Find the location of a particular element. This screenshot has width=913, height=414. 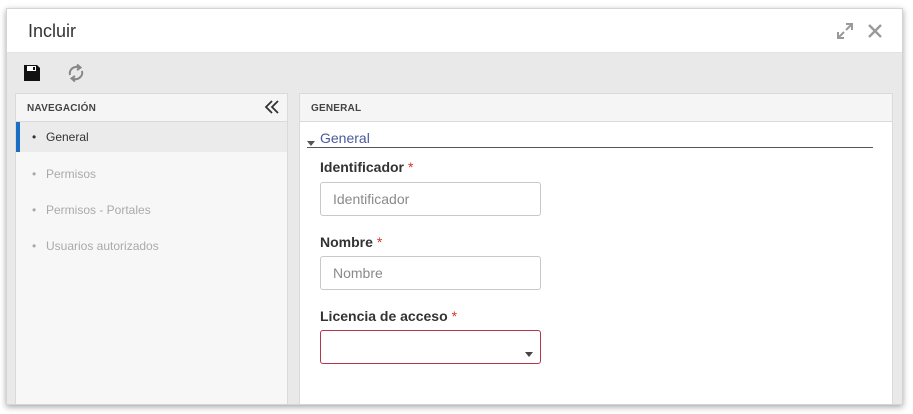

section-title: General is located at coordinates (345, 138).